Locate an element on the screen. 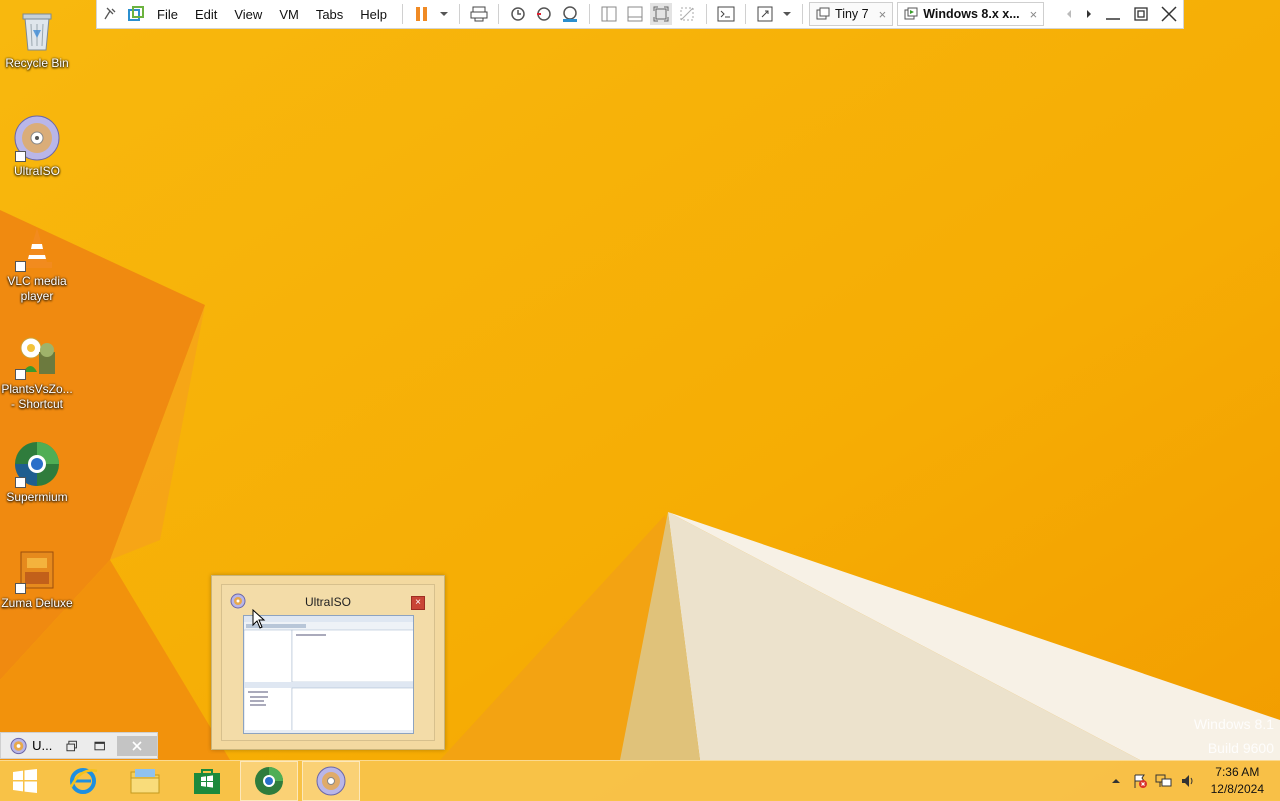 The height and width of the screenshot is (801, 1280). maximize-icon is located at coordinates (99, 746).